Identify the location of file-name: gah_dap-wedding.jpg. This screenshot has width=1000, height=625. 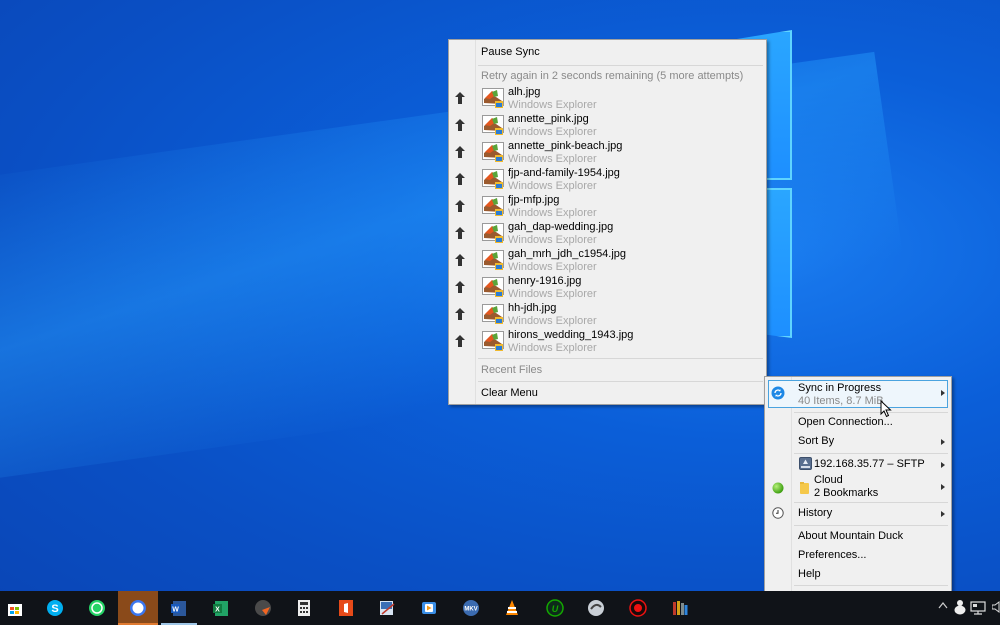
(561, 227).